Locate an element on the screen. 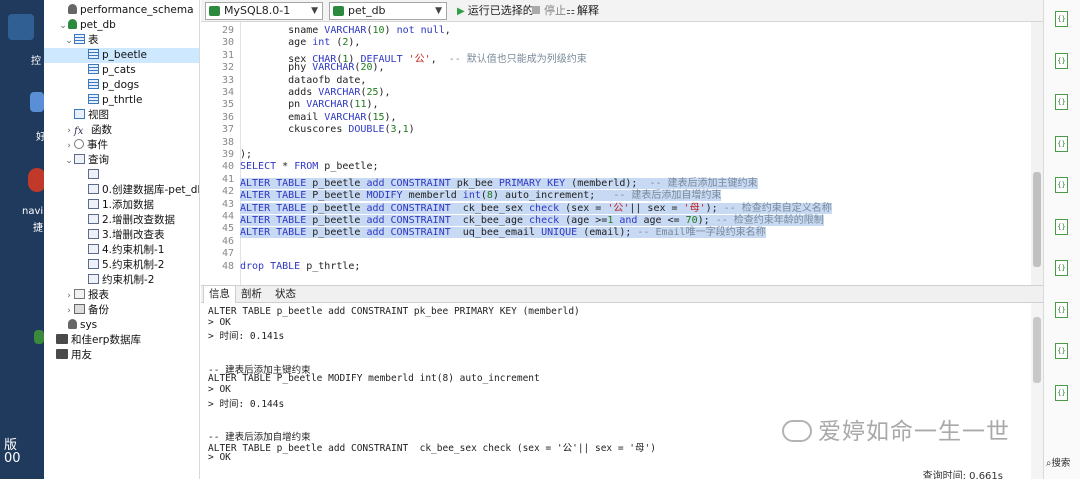  tree-item: p_thrtle is located at coordinates (121, 100).